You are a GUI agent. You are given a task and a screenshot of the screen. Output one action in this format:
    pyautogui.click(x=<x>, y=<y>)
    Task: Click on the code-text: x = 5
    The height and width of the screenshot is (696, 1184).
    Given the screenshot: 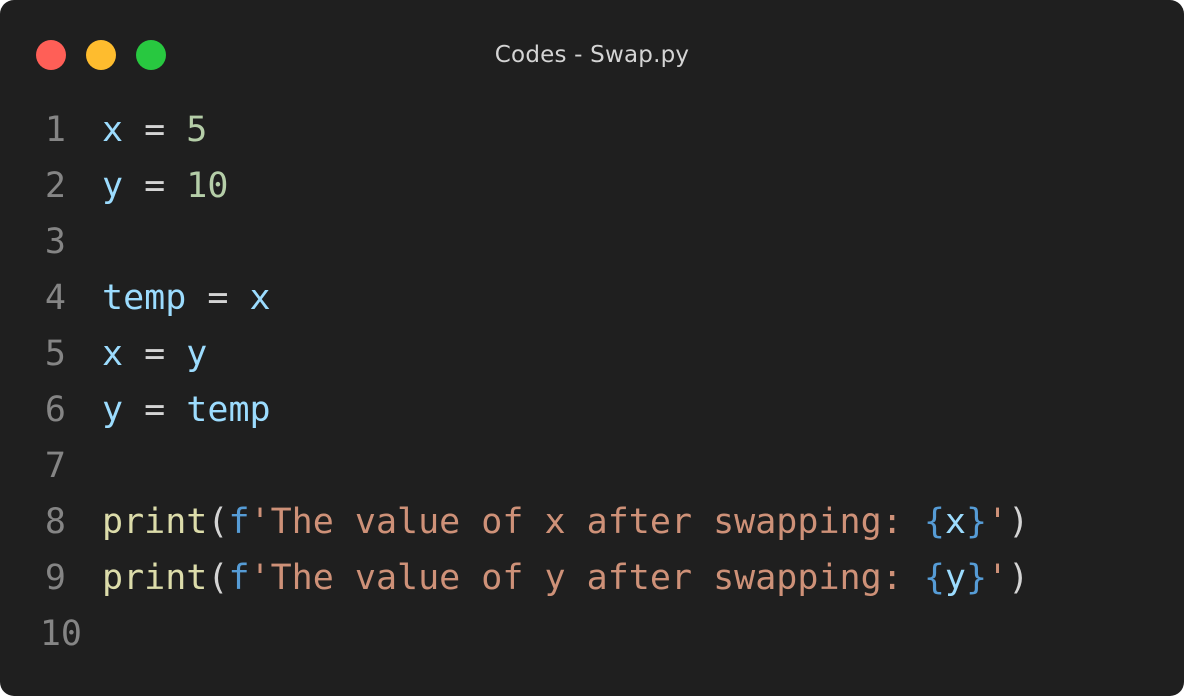 What is the action you would take?
    pyautogui.click(x=154, y=130)
    